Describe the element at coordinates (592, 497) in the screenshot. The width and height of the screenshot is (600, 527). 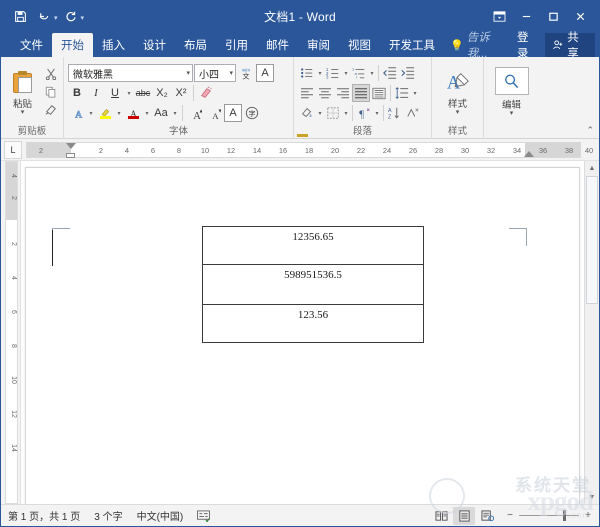
I see `scroll-down-icon: ▼` at that location.